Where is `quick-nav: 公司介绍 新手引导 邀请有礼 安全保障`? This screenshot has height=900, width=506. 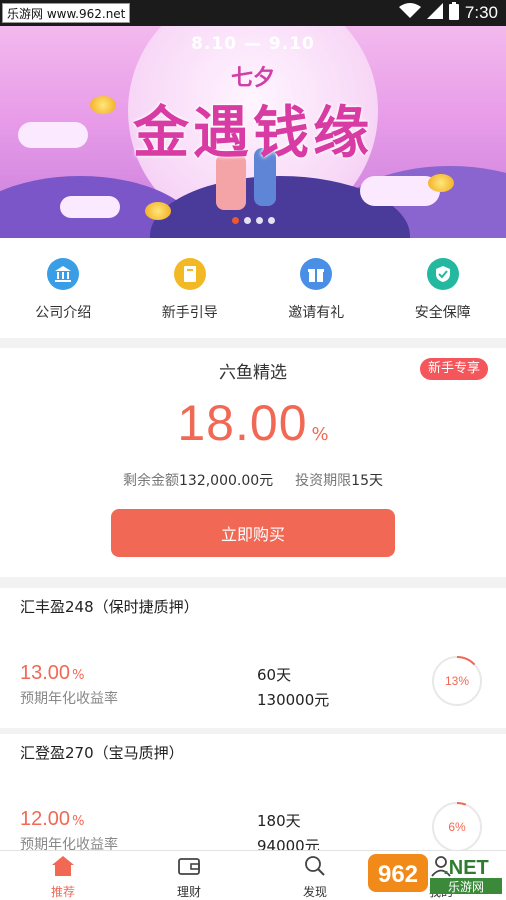 quick-nav: 公司介绍 新手引导 邀请有礼 安全保障 is located at coordinates (253, 288).